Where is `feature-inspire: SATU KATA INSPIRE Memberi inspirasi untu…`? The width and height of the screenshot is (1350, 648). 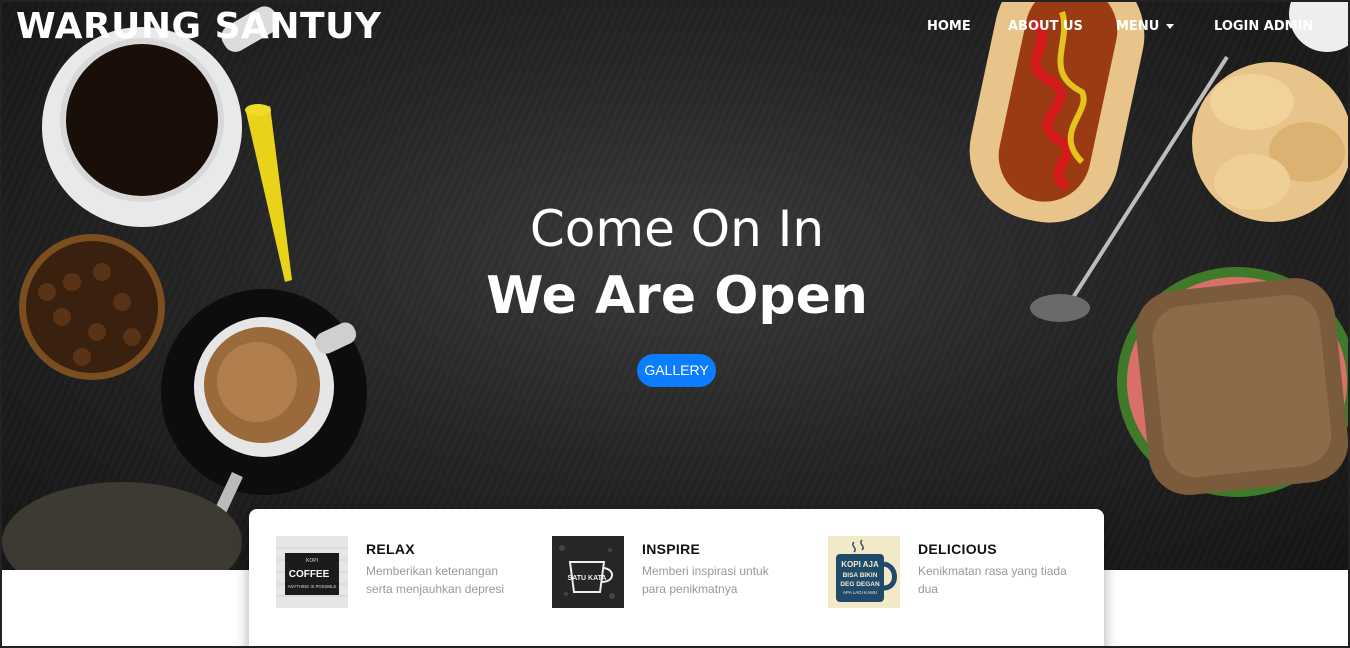
feature-inspire: SATU KATA INSPIRE Memberi inspirasi untu… is located at coordinates (687, 576).